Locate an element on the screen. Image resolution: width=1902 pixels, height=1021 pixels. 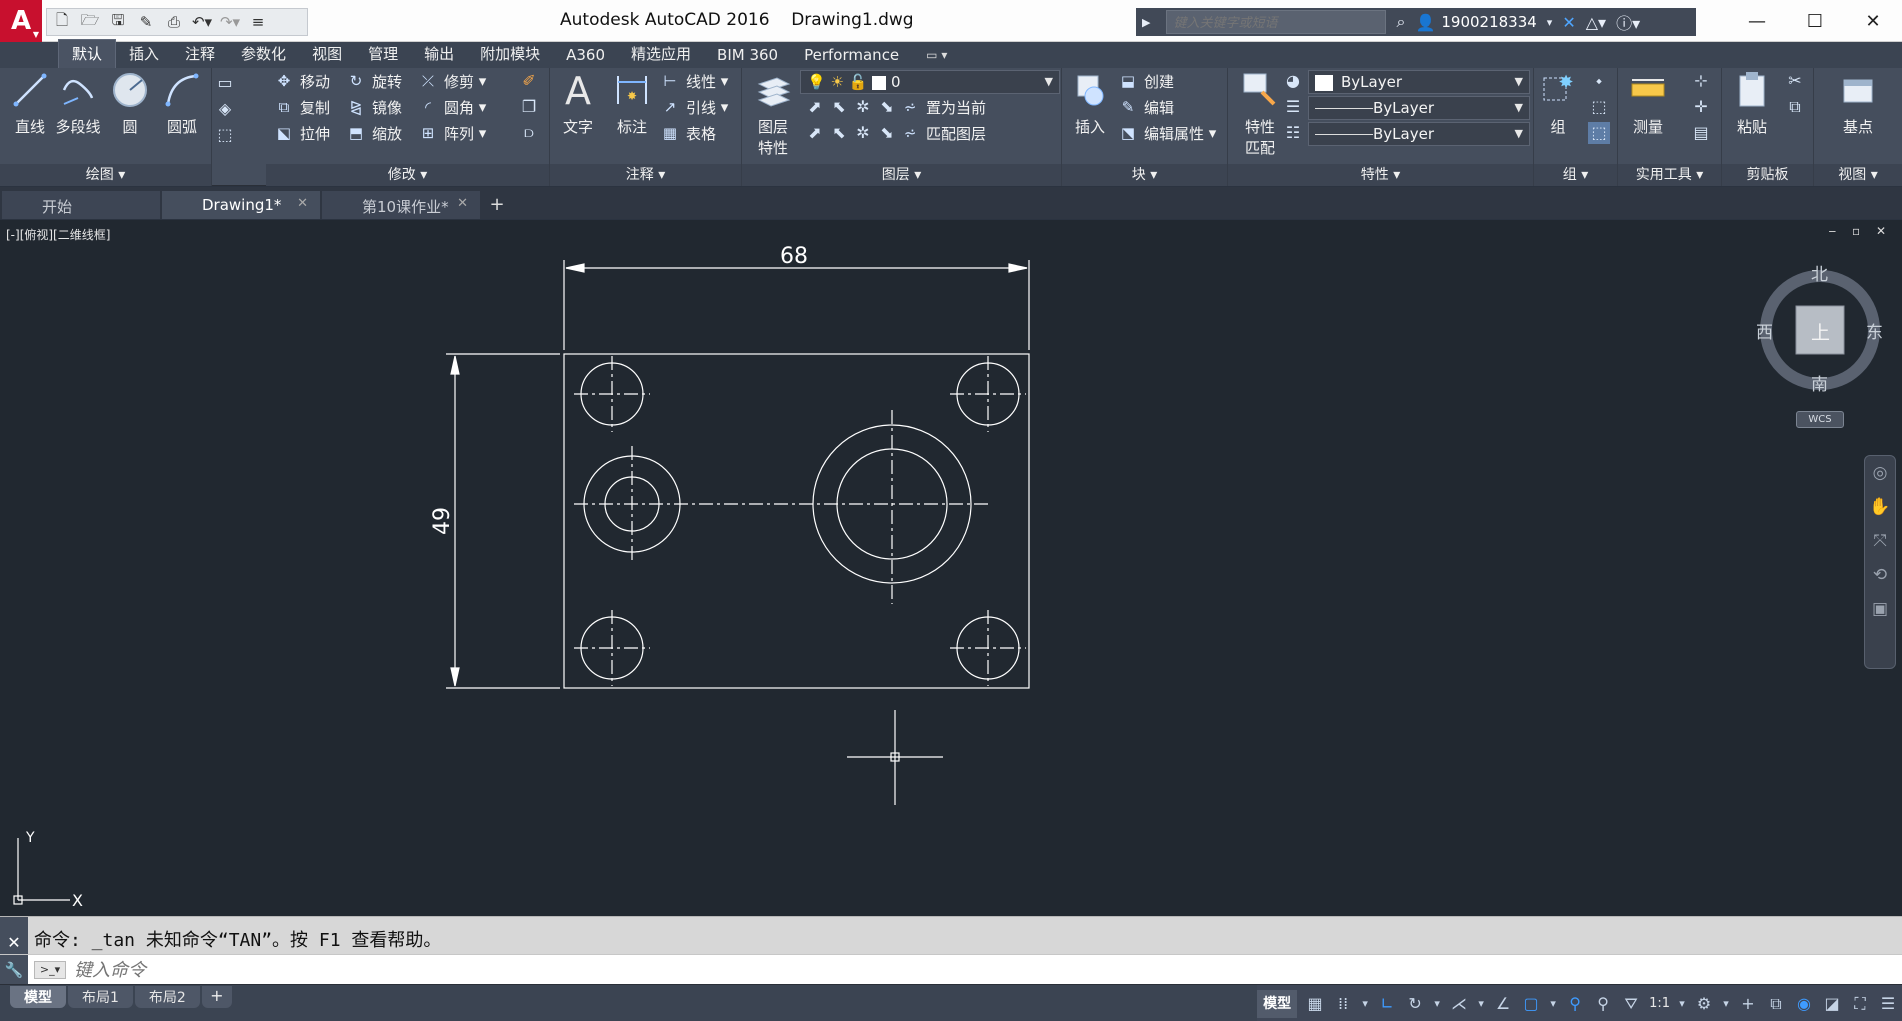
layer-unlock-icon: ⬊ is located at coordinates (887, 133).